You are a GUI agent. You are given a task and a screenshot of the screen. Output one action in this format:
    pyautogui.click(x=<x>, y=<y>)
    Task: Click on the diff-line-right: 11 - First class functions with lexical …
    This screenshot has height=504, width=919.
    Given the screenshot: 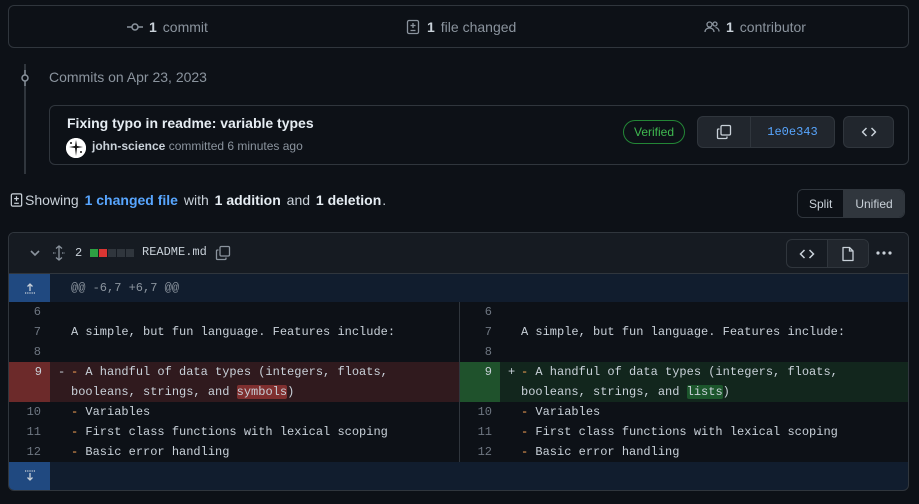 What is the action you would take?
    pyautogui.click(x=684, y=432)
    